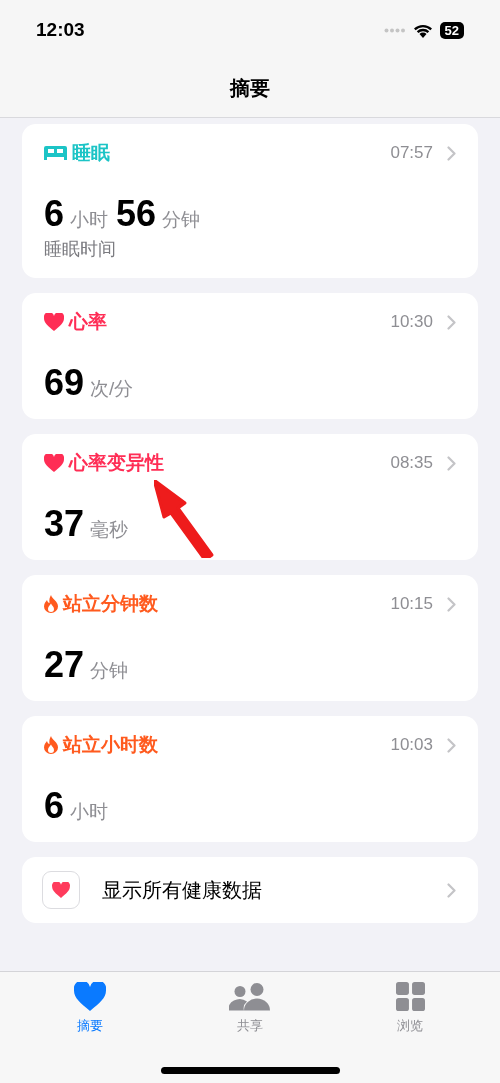  I want to click on value-unit: 毫秒, so click(109, 530).